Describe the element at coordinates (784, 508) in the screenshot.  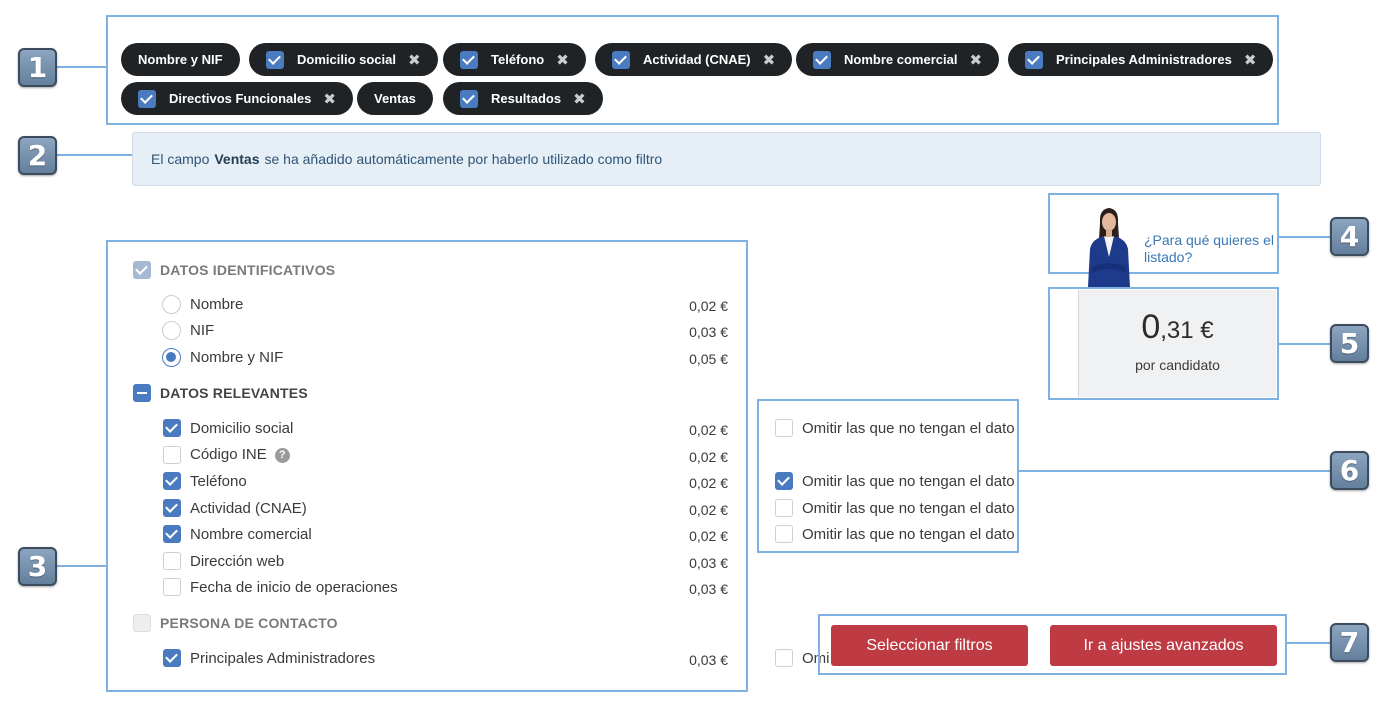
I see `omit-checkbox-actividad` at that location.